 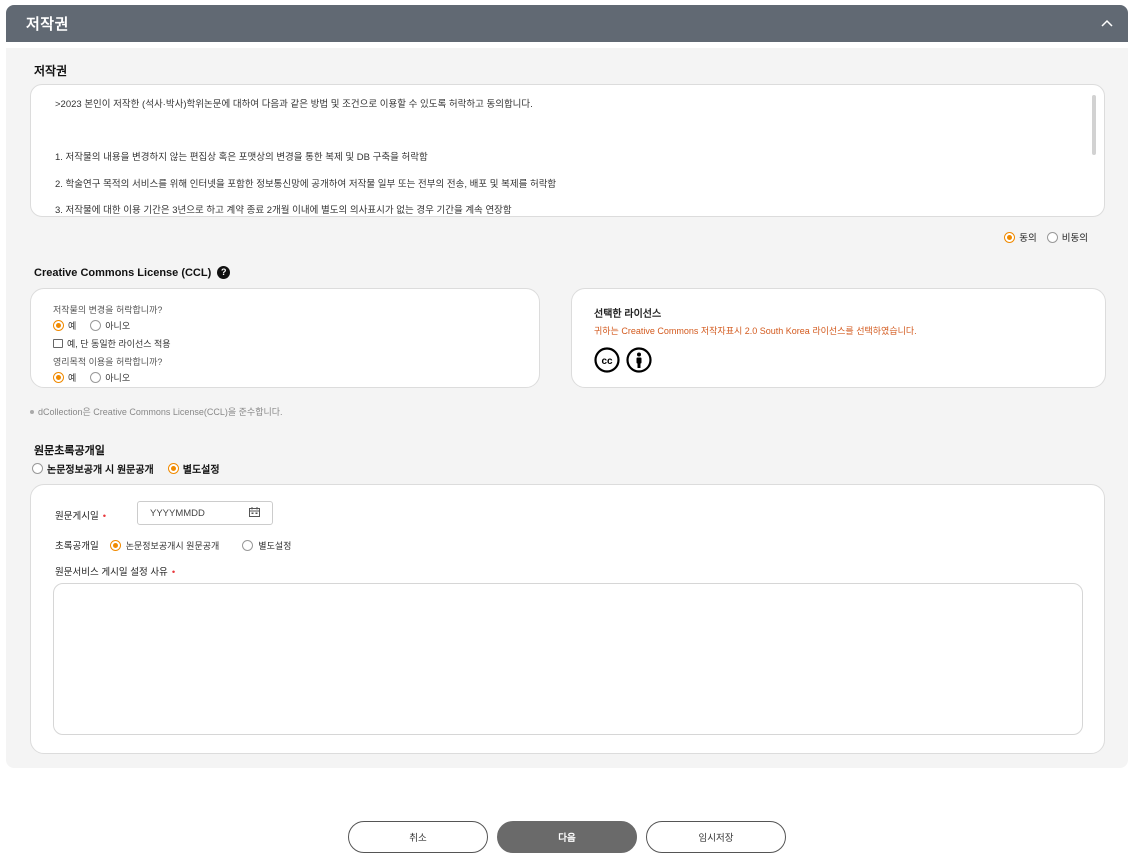 I want to click on ccl-q2-options: 예 아니오, so click(x=296, y=377).